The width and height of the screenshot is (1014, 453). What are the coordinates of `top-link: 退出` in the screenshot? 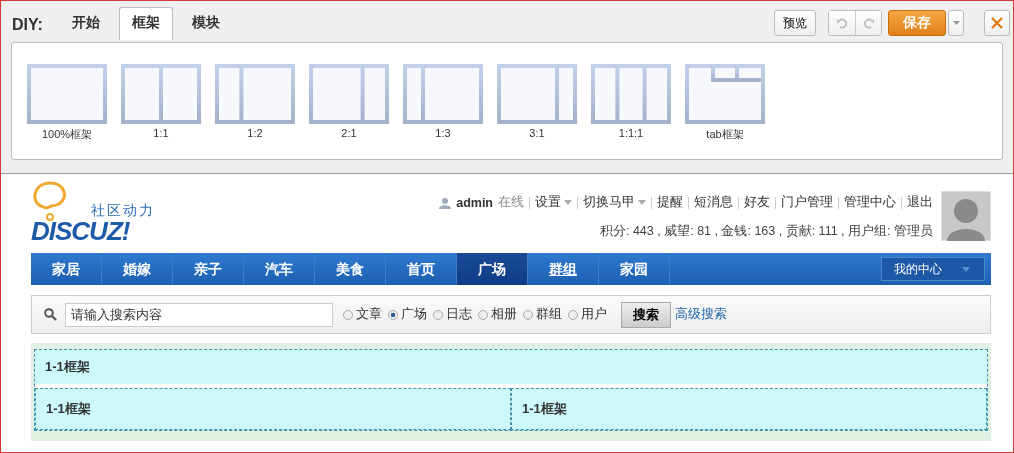 It's located at (920, 202).